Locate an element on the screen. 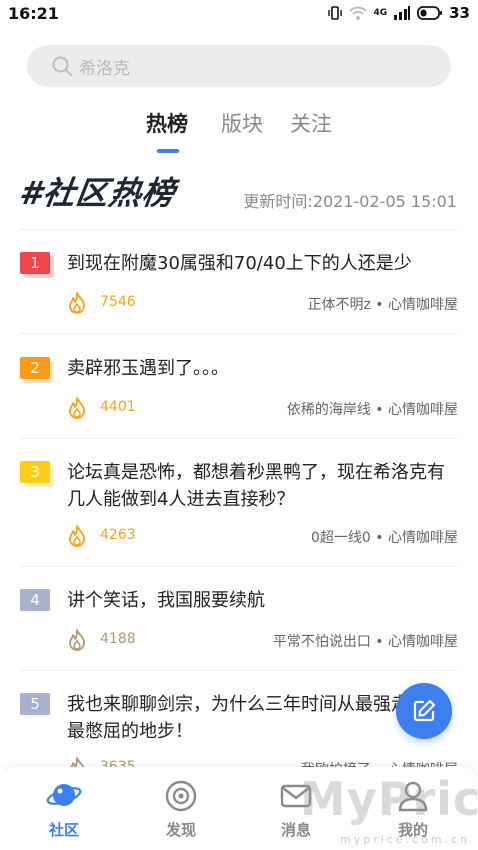  nav-label: 发现 is located at coordinates (180, 830).